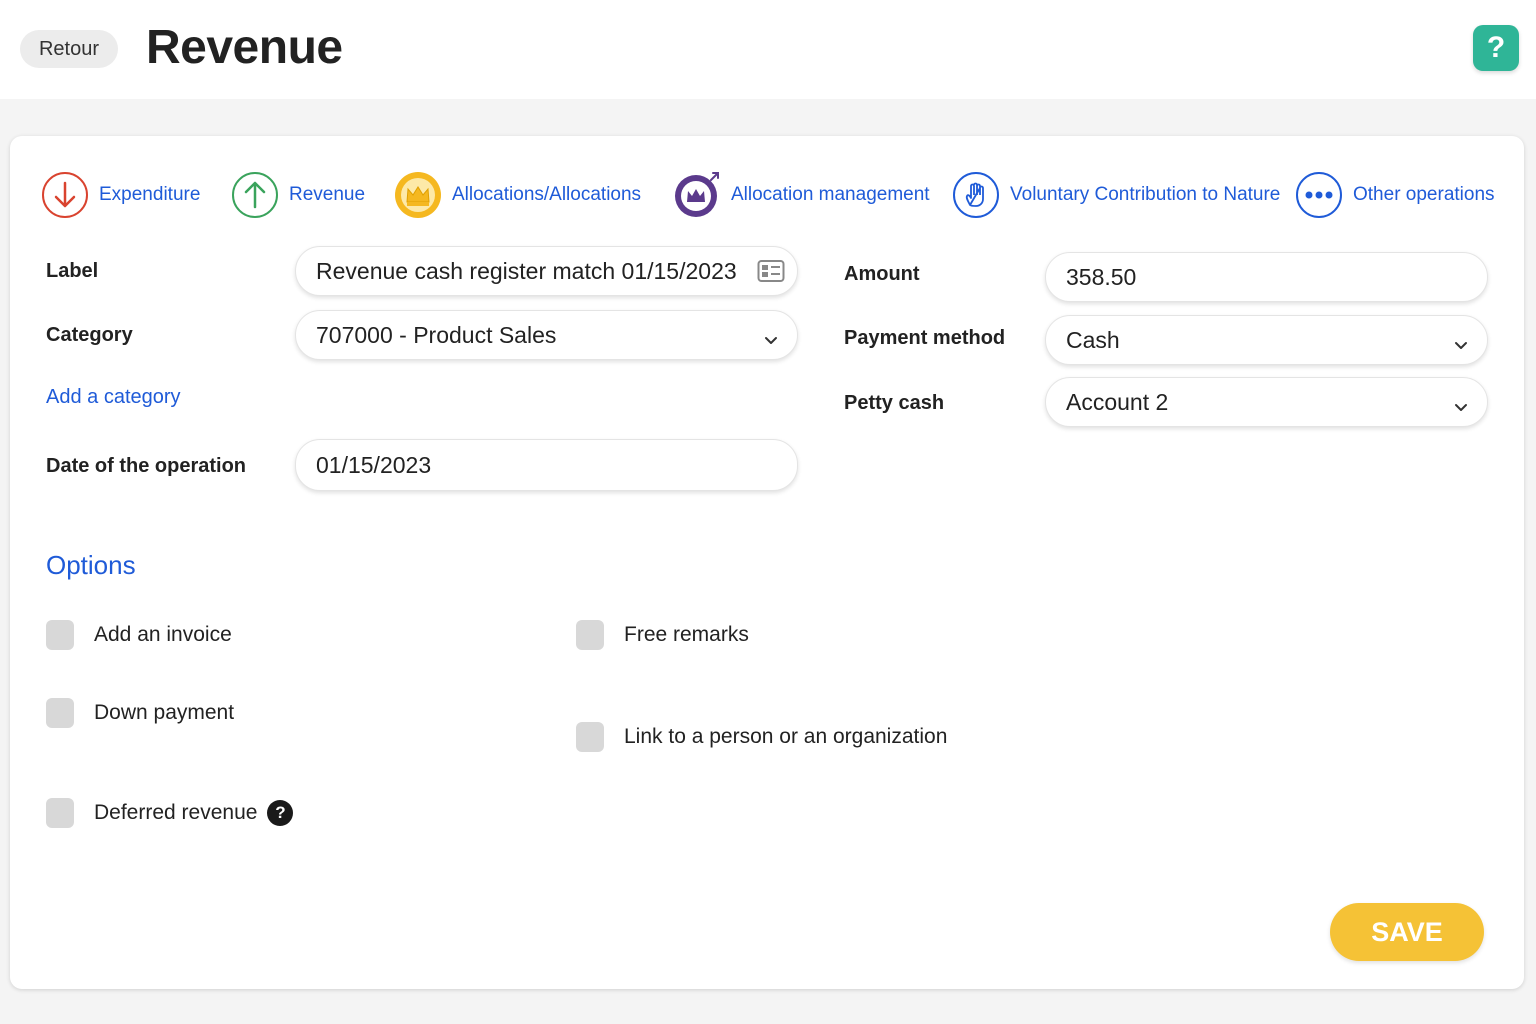 This screenshot has width=1536, height=1024. What do you see at coordinates (1266, 277) in the screenshot?
I see `amount-input: 358.50` at bounding box center [1266, 277].